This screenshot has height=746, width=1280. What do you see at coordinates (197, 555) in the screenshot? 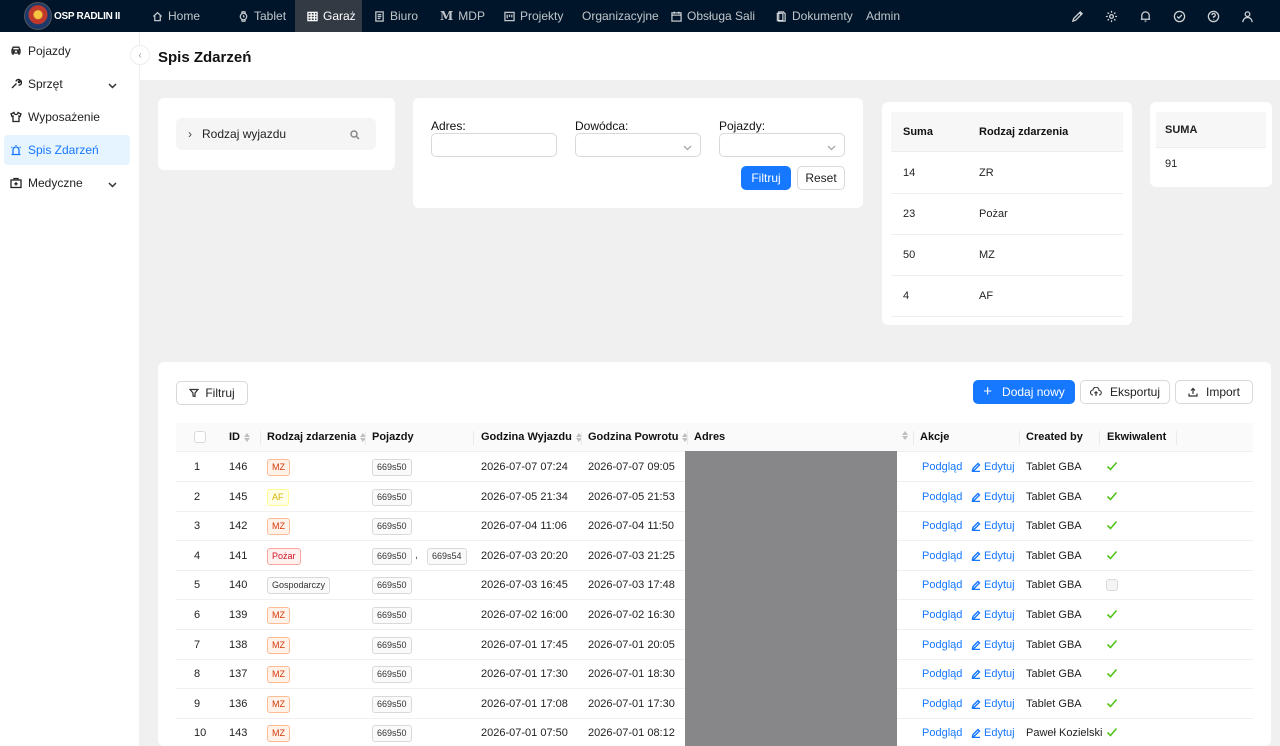
I see `row-number: 4` at bounding box center [197, 555].